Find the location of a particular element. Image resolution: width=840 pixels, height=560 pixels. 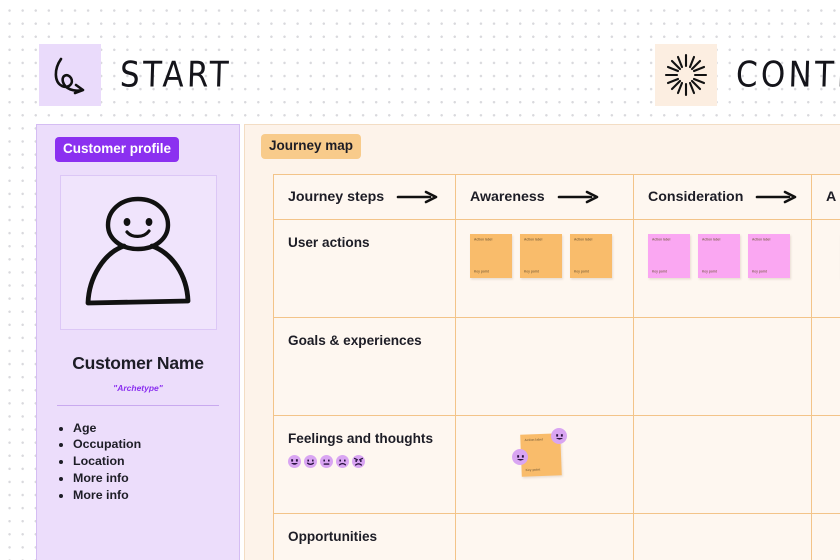

mood-scale is located at coordinates (364, 461).